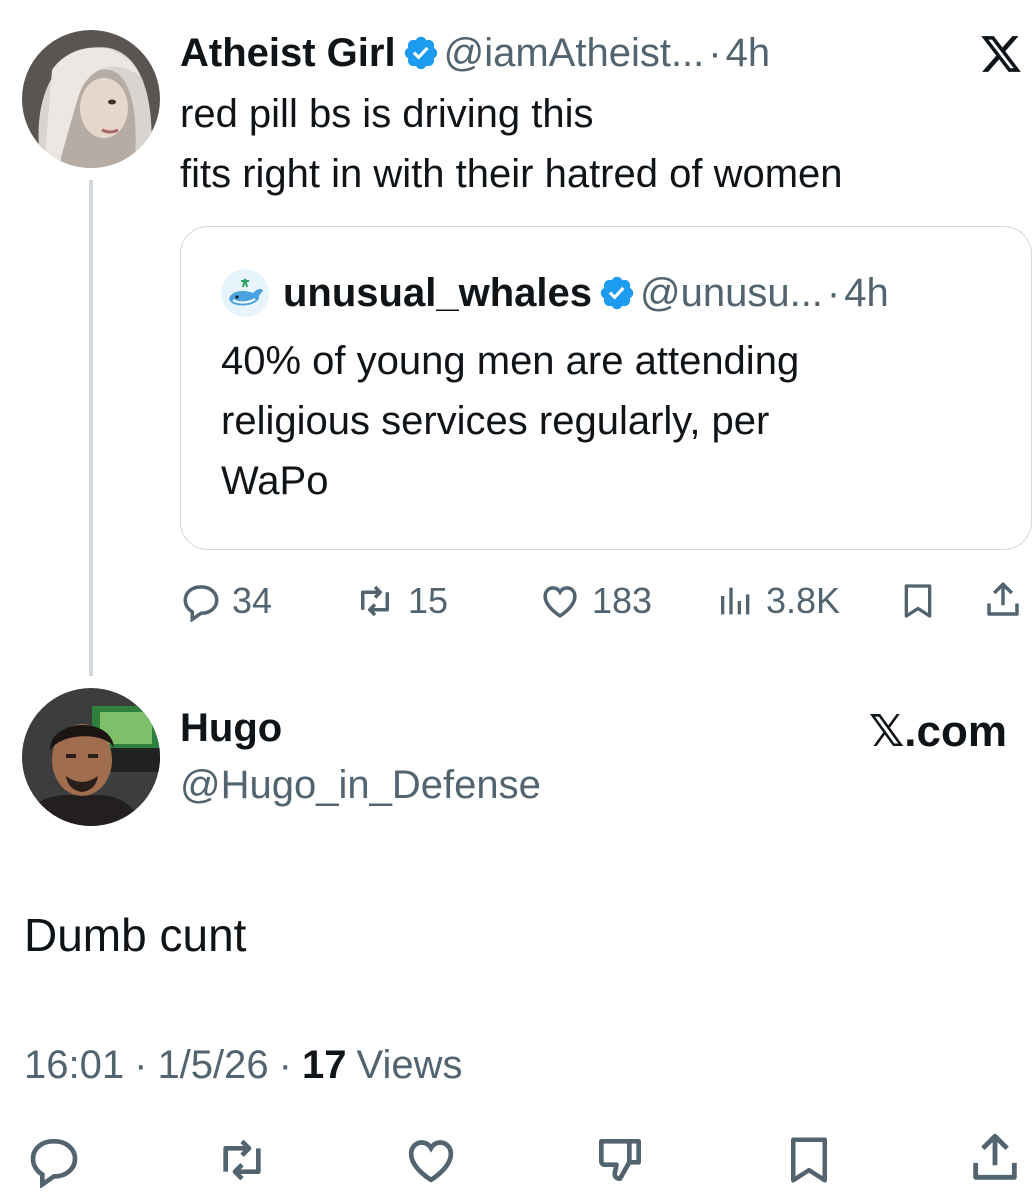  I want to click on quoted-text-line: WaPo, so click(275, 481).